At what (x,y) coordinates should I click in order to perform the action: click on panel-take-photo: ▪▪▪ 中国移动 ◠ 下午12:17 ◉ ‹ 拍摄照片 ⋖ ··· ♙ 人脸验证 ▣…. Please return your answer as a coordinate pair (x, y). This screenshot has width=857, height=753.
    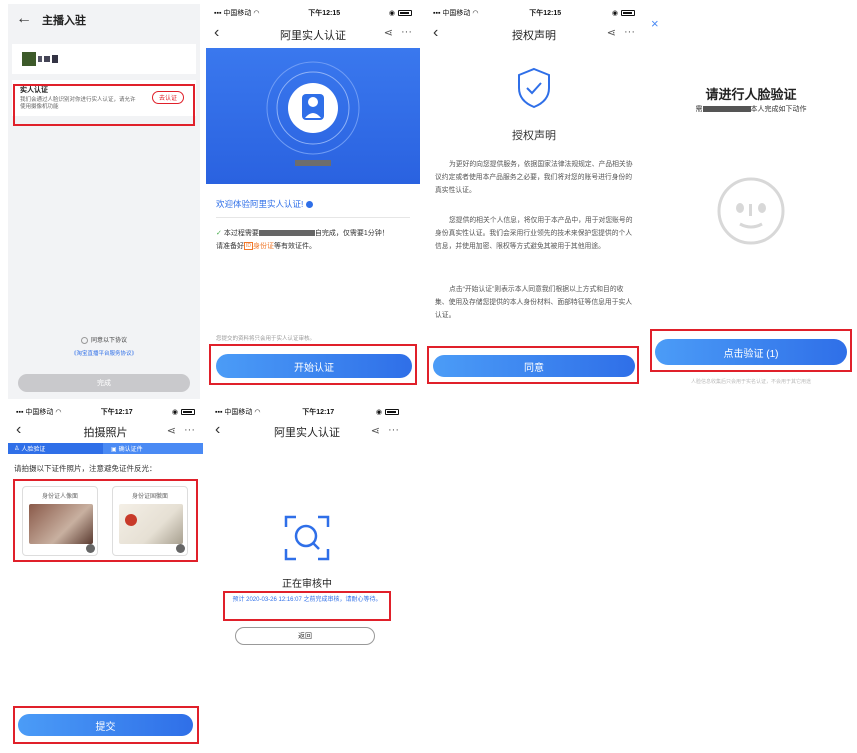
    Looking at the image, I should click on (105, 575).